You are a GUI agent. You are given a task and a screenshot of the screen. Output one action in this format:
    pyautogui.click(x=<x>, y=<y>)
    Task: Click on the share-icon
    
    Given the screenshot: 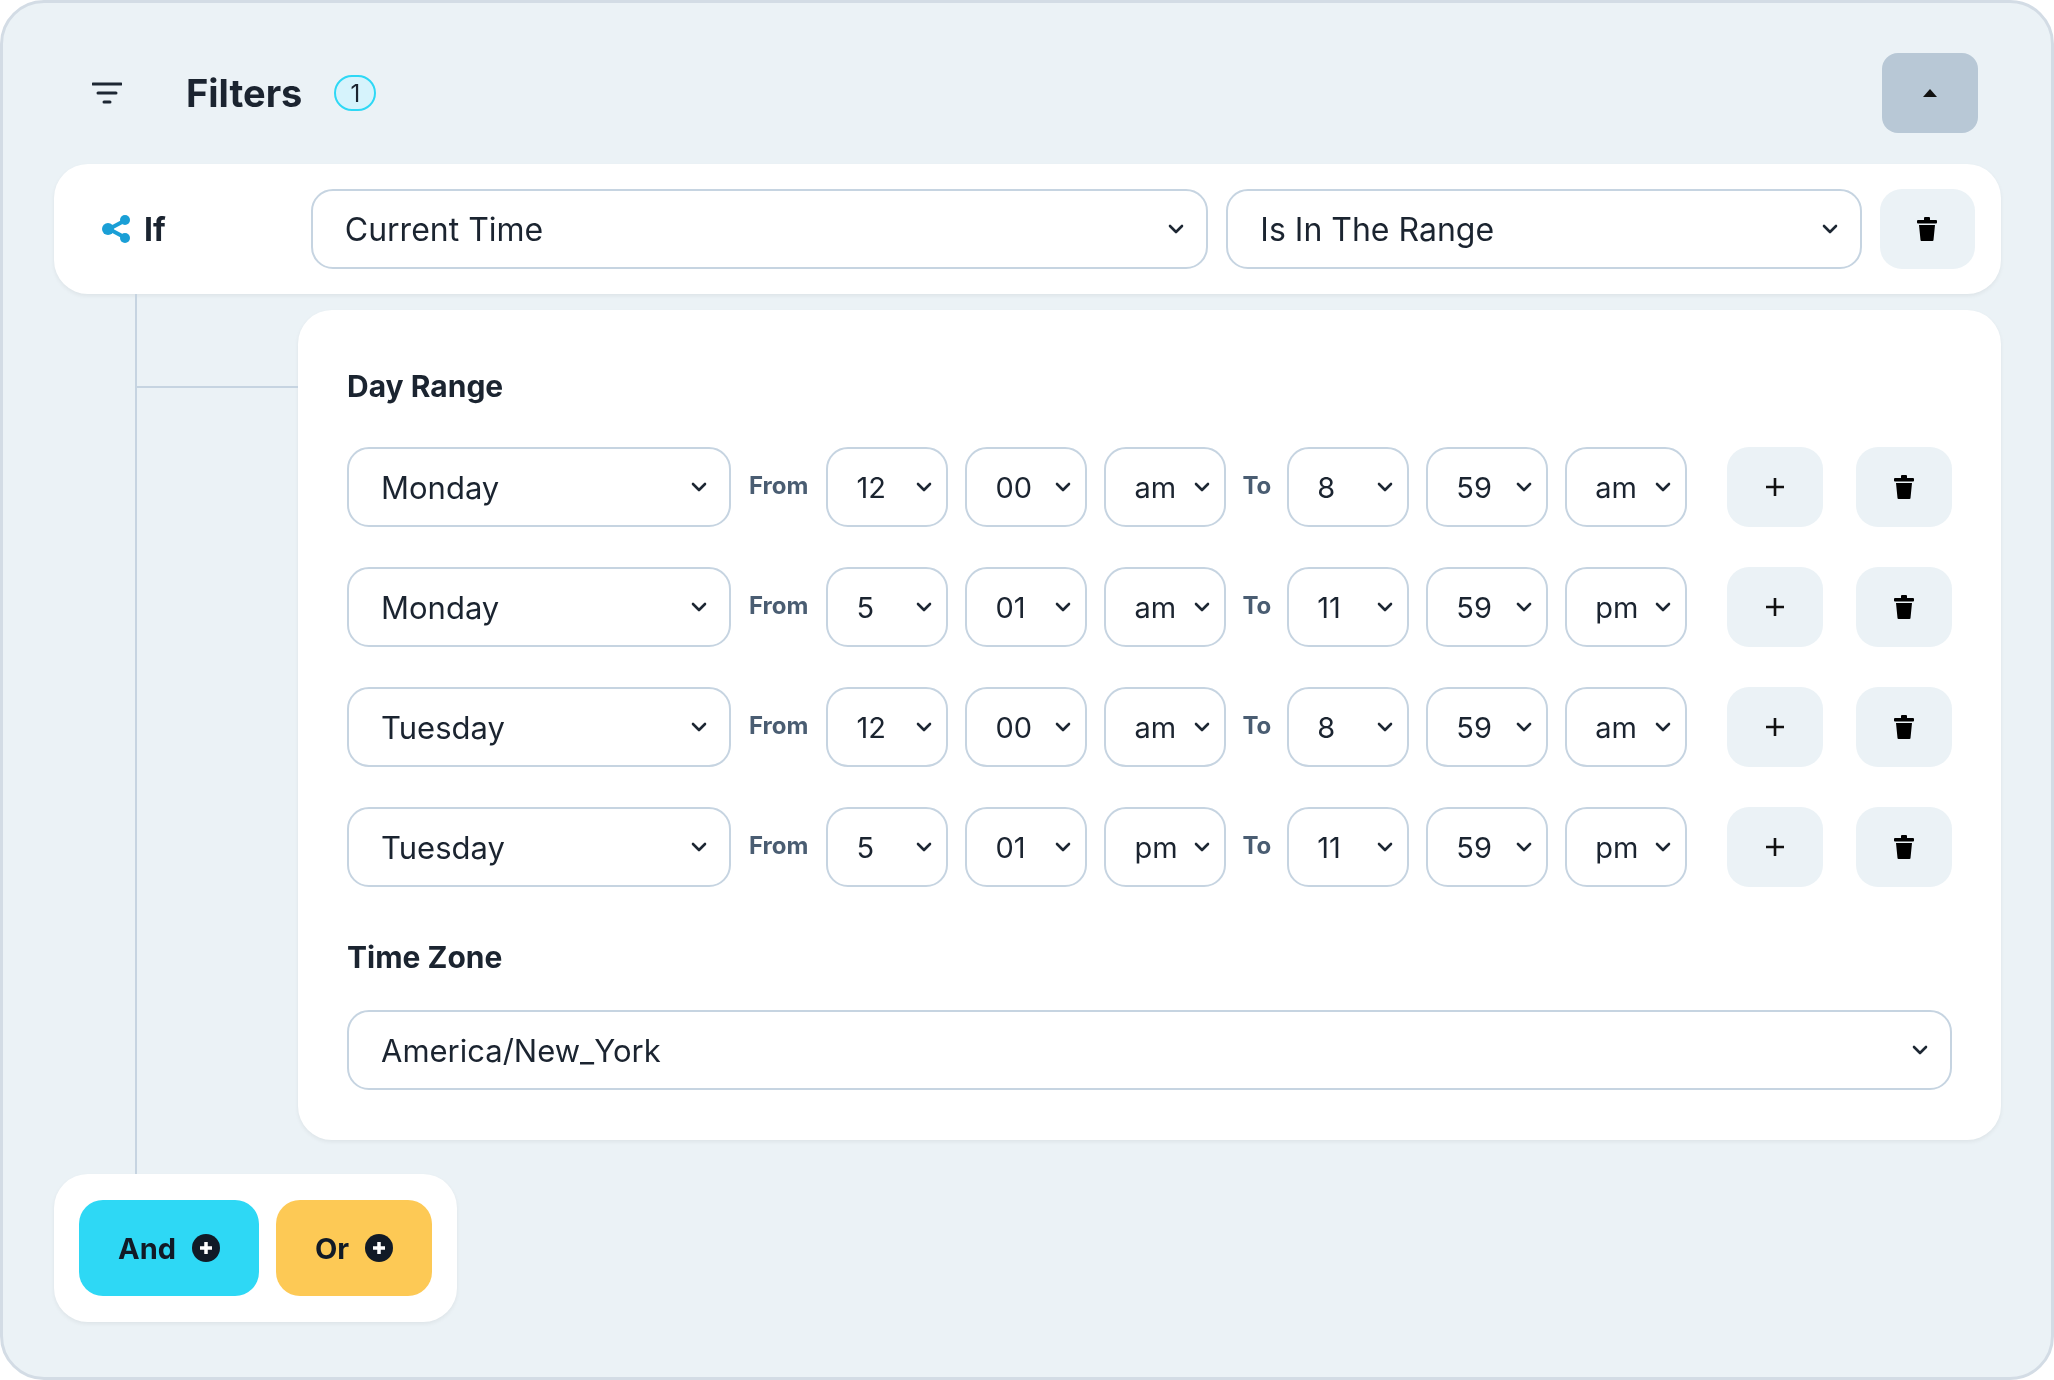 What is the action you would take?
    pyautogui.click(x=117, y=229)
    